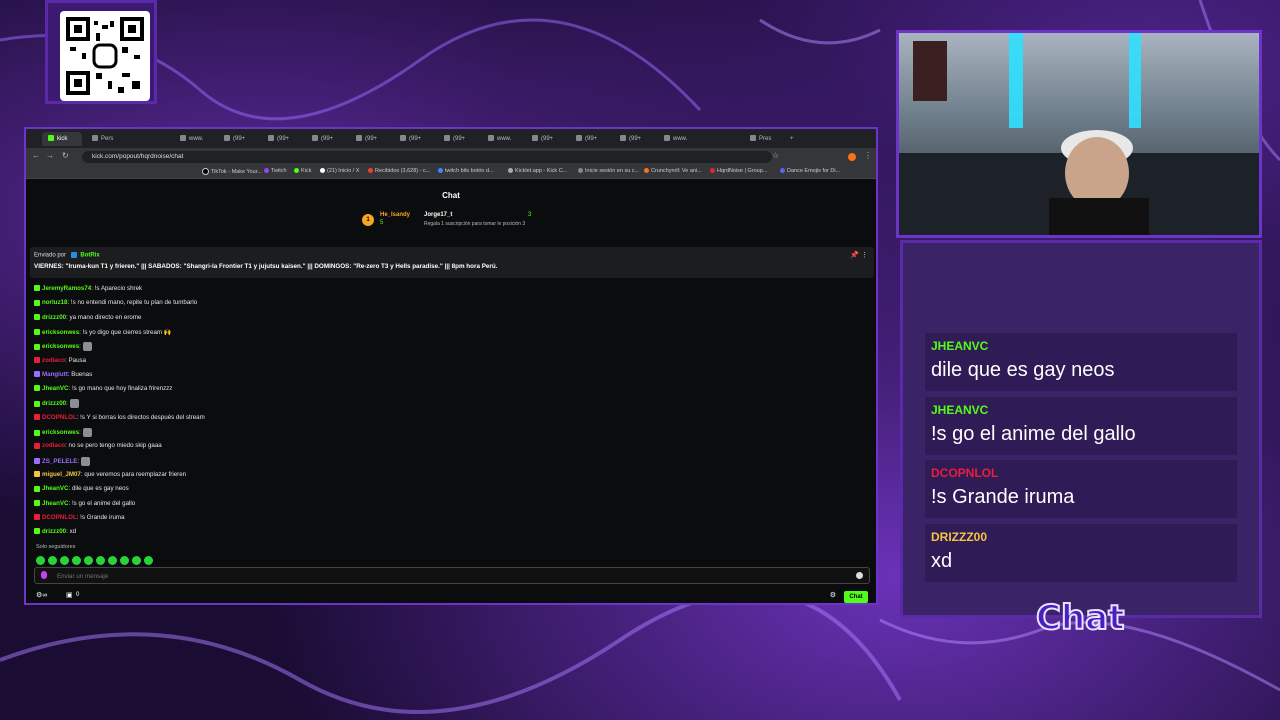  What do you see at coordinates (84, 503) in the screenshot?
I see `chat-message: JheanVC: !s go el anime del gallo` at bounding box center [84, 503].